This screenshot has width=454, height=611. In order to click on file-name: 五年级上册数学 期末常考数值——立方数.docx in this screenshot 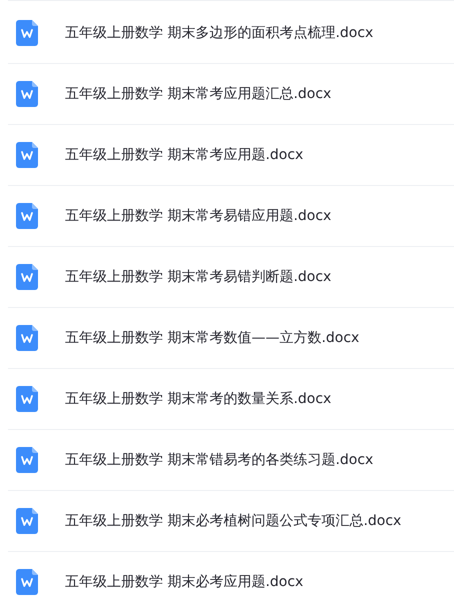, I will do `click(212, 338)`.